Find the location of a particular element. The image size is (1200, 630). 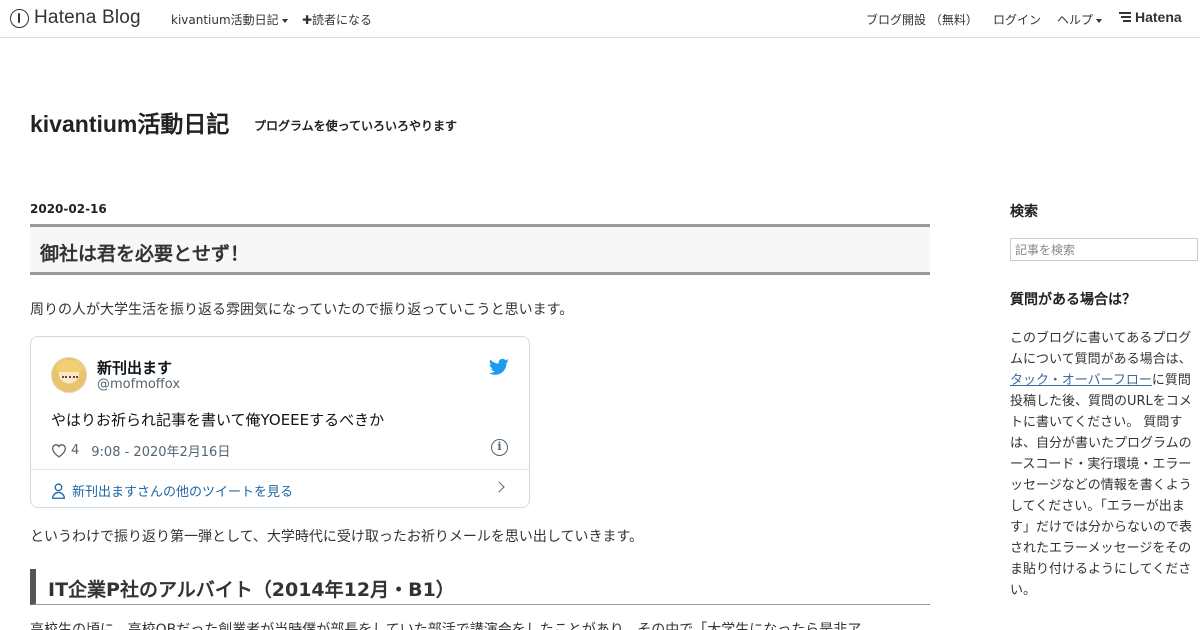

sidebar-search-heading: 検索 is located at coordinates (1024, 212).